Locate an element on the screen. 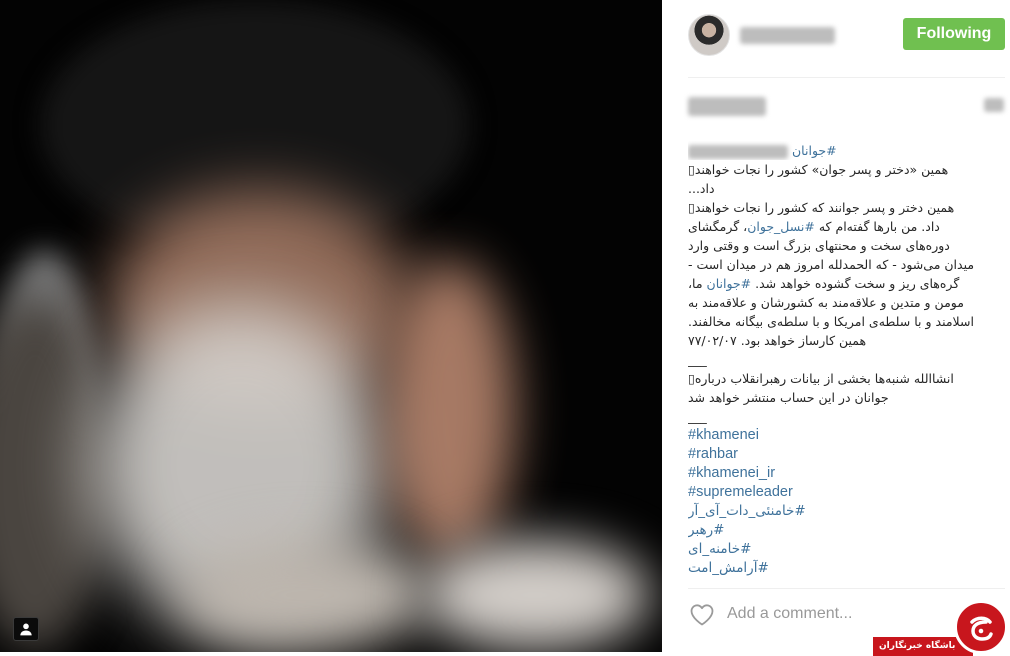 This screenshot has width=1010, height=656. caption-line: #رهبر is located at coordinates (846, 530).